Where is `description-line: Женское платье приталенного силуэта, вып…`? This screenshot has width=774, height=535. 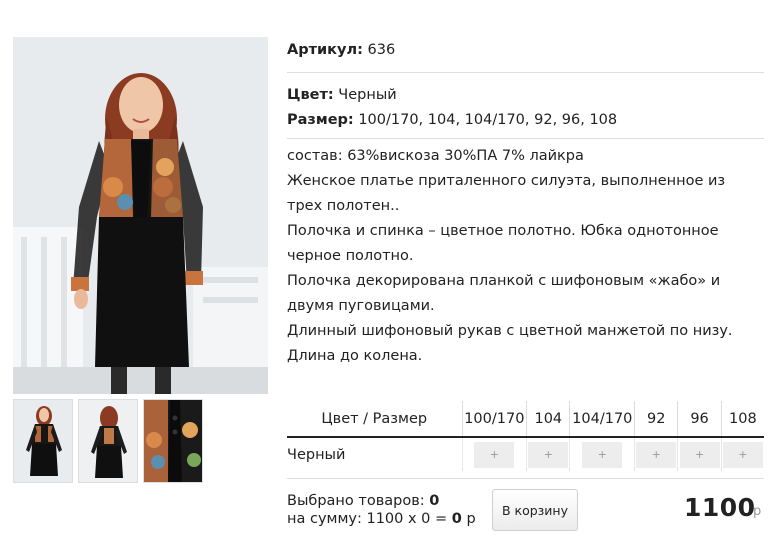 description-line: Женское платье приталенного силуэта, вып… is located at coordinates (506, 193).